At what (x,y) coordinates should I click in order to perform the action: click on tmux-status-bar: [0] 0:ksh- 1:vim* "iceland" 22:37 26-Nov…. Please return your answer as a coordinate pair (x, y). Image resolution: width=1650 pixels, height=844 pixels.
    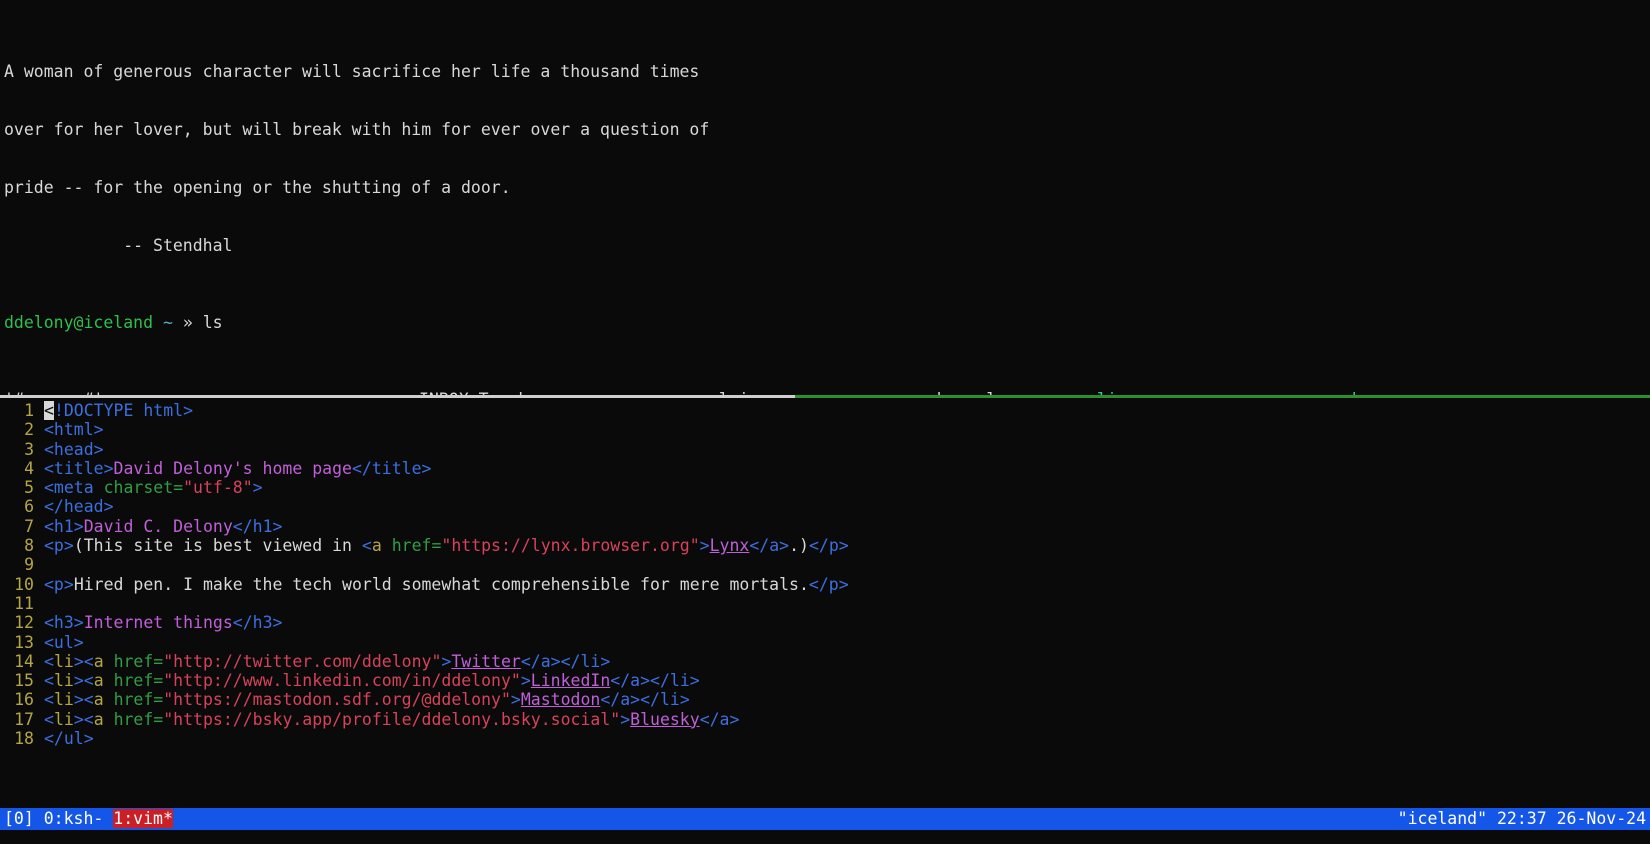
    Looking at the image, I should click on (825, 819).